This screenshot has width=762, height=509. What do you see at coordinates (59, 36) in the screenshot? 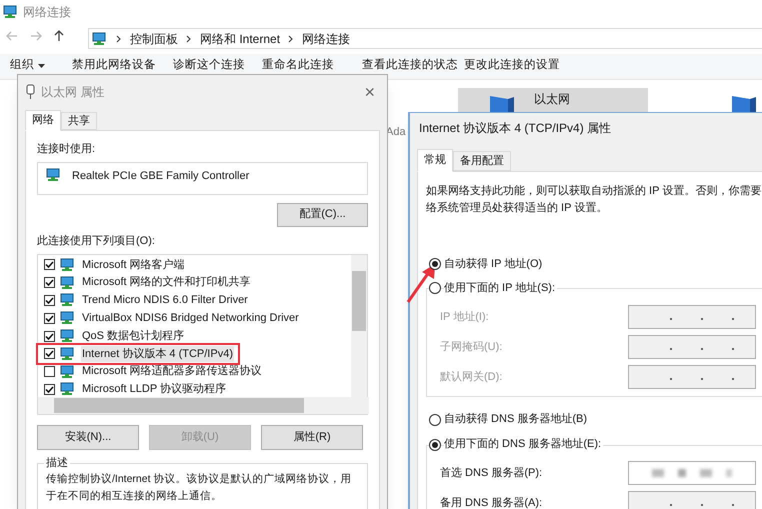
I see `up-arrow-icon` at bounding box center [59, 36].